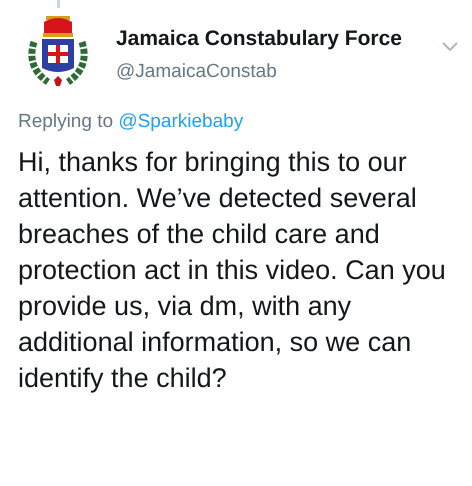 This screenshot has height=486, width=472. Describe the element at coordinates (450, 47) in the screenshot. I see `chevron-down-icon` at that location.